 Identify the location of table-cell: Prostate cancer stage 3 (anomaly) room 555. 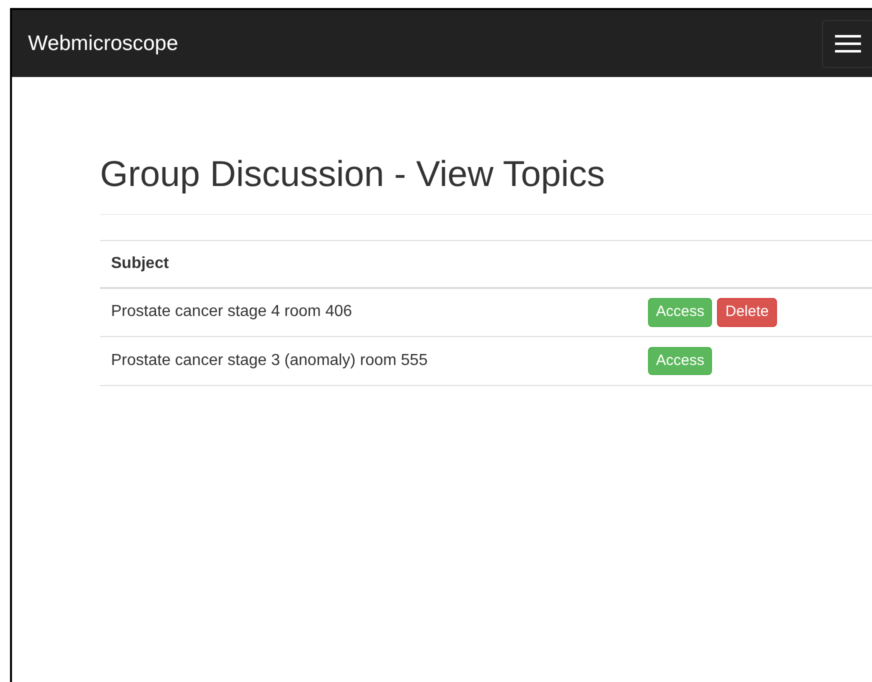
(374, 361).